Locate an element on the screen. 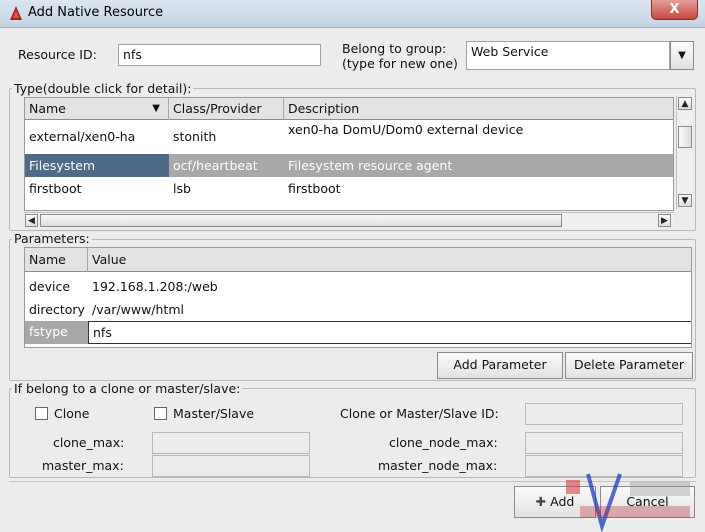 This screenshot has width=705, height=532. row-provider: stonith is located at coordinates (195, 136).